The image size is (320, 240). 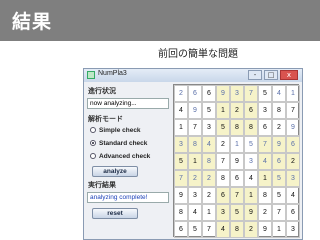 I want to click on mode-standard-radio: Standard check, so click(x=118, y=145).